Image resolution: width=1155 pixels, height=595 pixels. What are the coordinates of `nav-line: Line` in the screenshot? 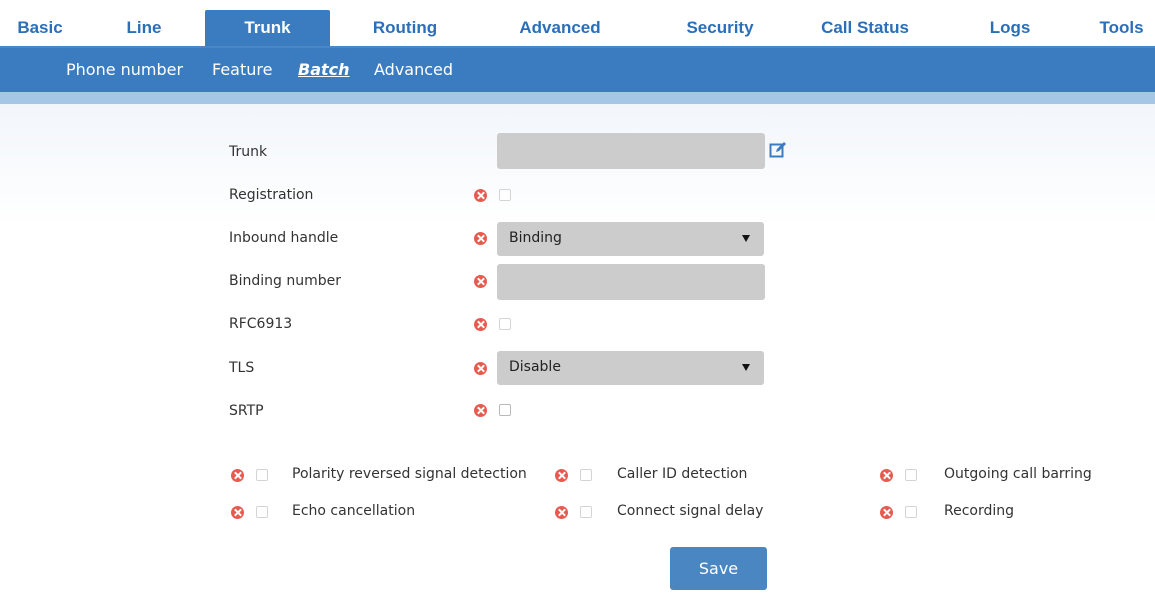 It's located at (144, 28).